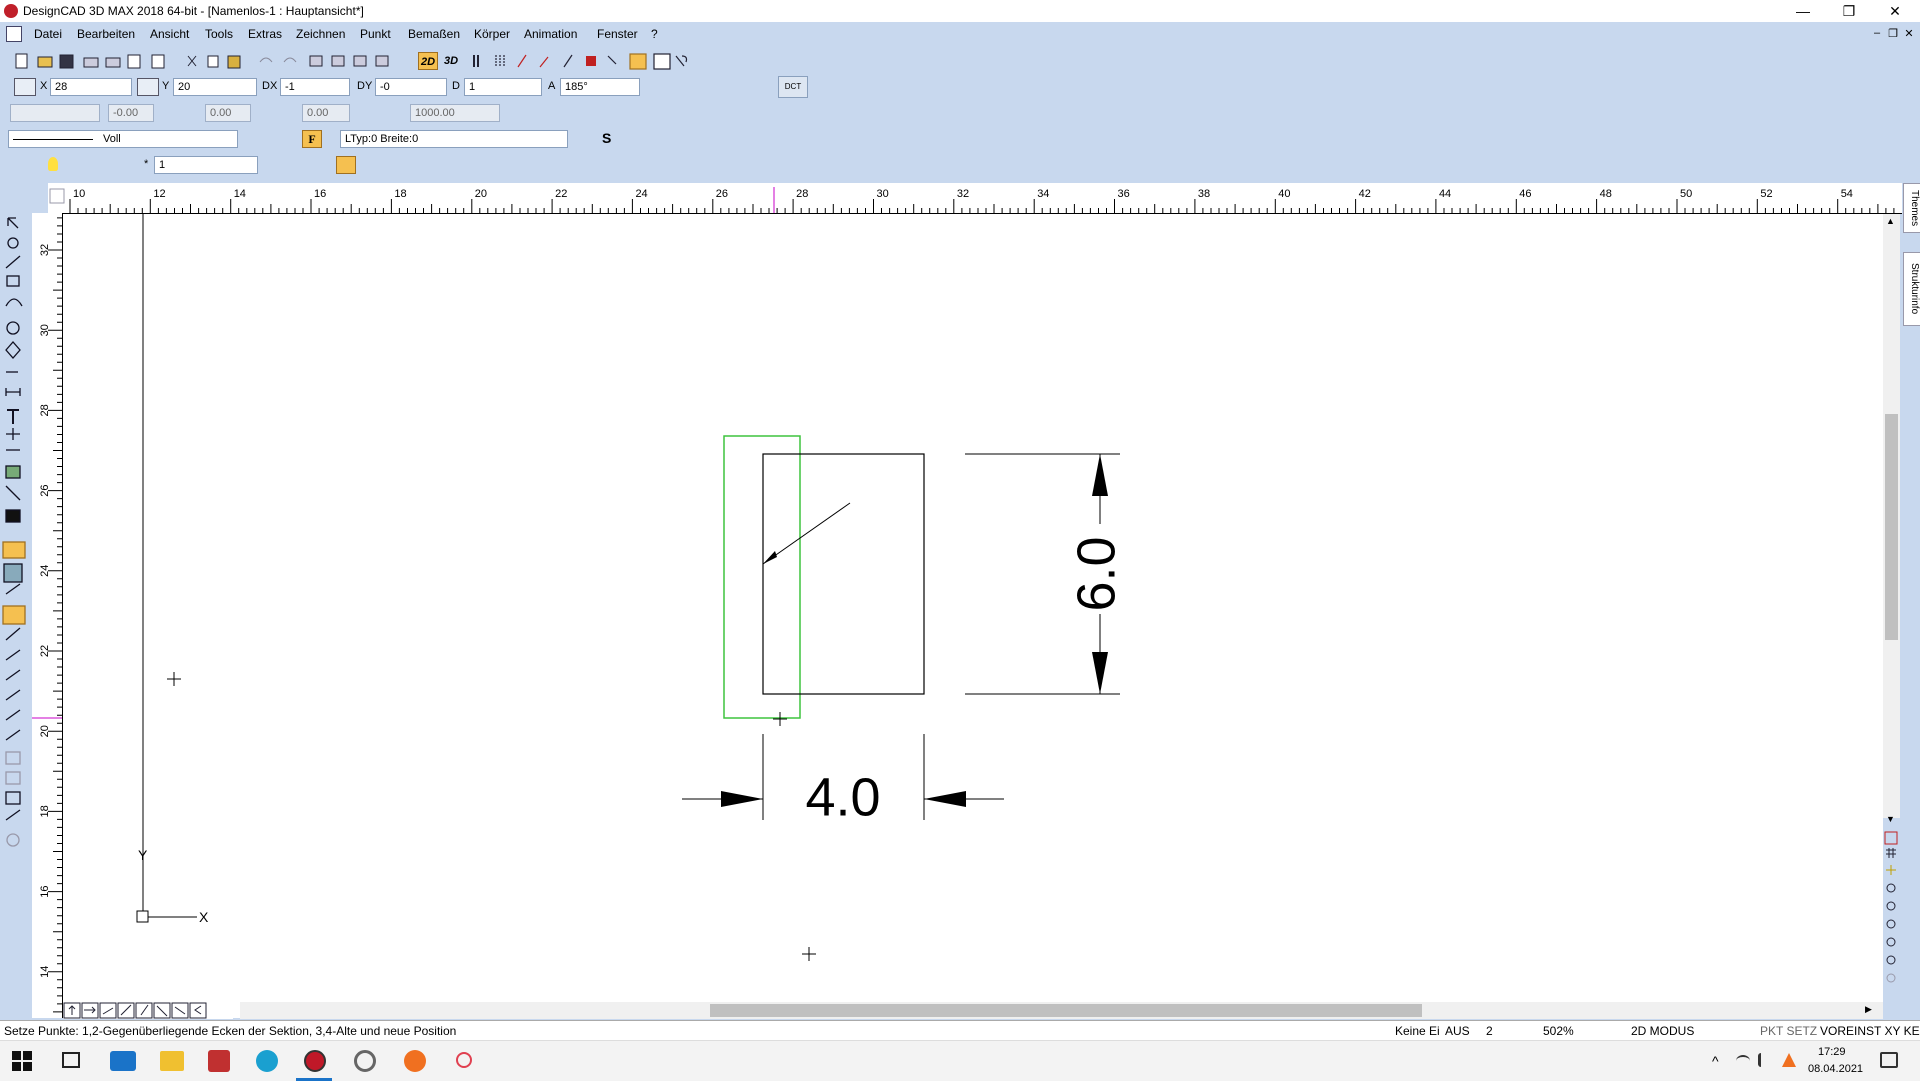 This screenshot has height=1081, width=1920. What do you see at coordinates (106, 34) in the screenshot?
I see `menu-bearbeiten: Bearbeiten` at bounding box center [106, 34].